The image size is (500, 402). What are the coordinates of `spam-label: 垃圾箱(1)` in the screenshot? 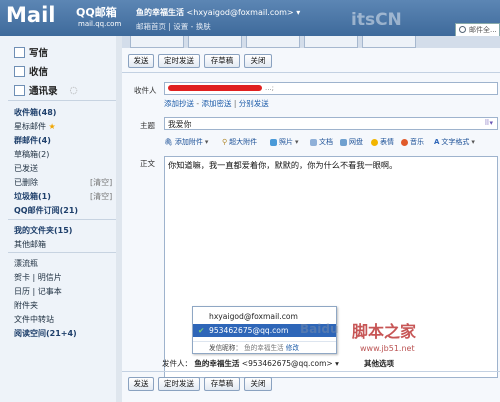 It's located at (32, 196).